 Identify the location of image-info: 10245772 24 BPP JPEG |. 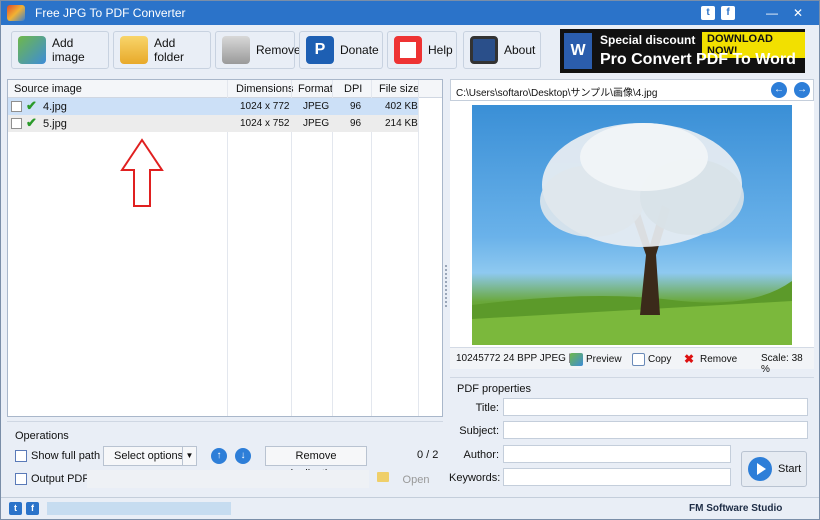
(514, 358).